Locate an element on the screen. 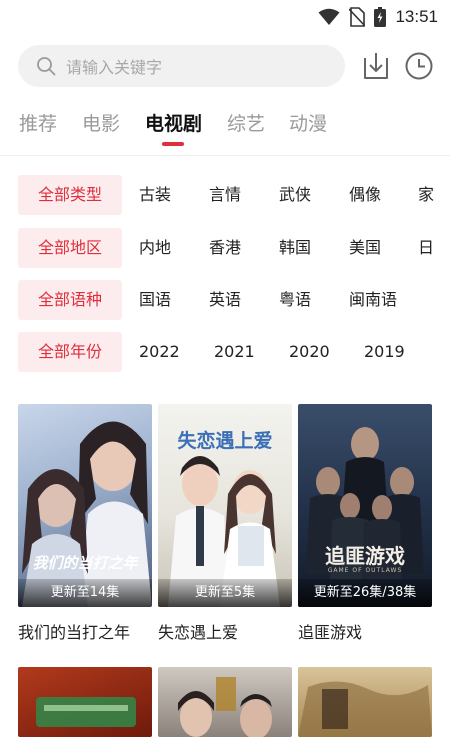  filter-option: 香港 is located at coordinates (225, 248).